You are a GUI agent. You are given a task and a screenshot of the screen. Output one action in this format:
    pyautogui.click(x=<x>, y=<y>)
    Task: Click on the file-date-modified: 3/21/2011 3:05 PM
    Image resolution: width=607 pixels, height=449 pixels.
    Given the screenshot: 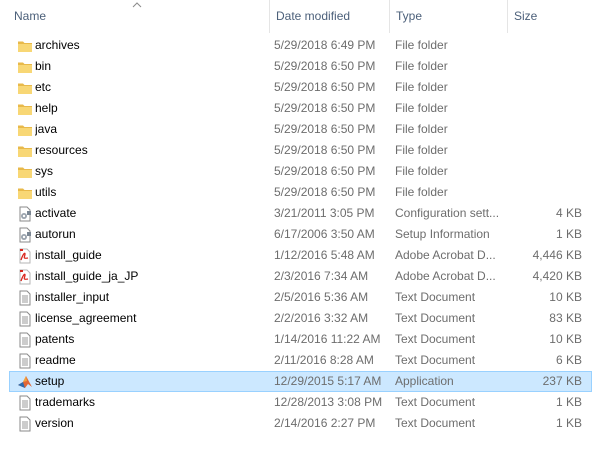 What is the action you would take?
    pyautogui.click(x=324, y=213)
    